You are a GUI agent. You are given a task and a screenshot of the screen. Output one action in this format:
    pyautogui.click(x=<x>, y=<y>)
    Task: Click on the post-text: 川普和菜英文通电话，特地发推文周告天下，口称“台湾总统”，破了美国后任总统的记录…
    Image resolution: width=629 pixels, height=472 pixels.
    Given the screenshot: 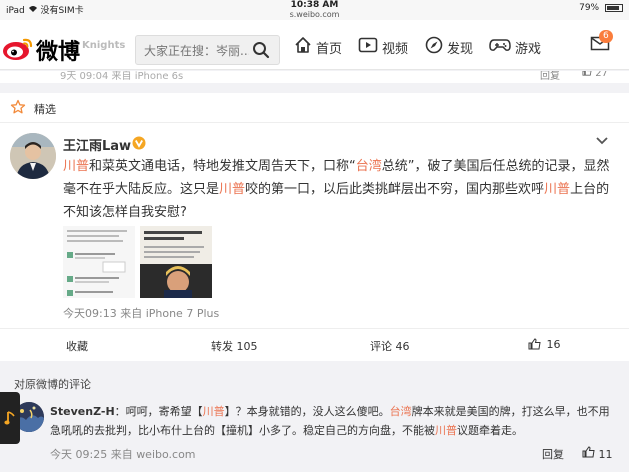 What is the action you would take?
    pyautogui.click(x=341, y=189)
    